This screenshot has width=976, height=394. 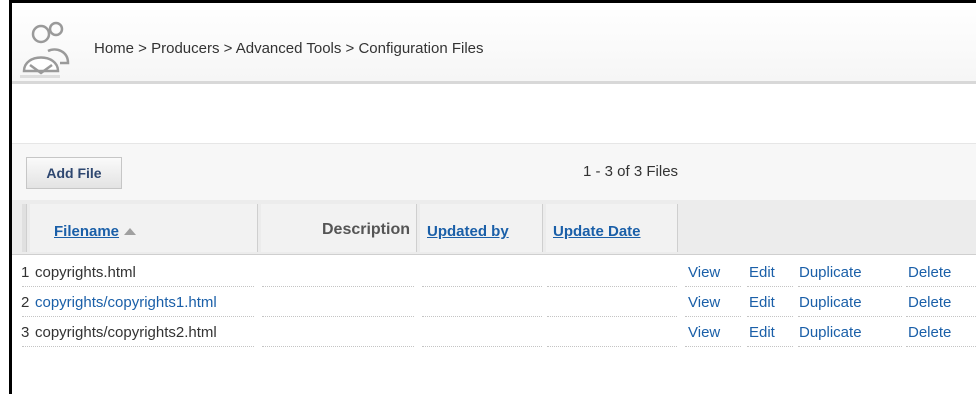 I want to click on index-column-header, so click(x=24, y=228).